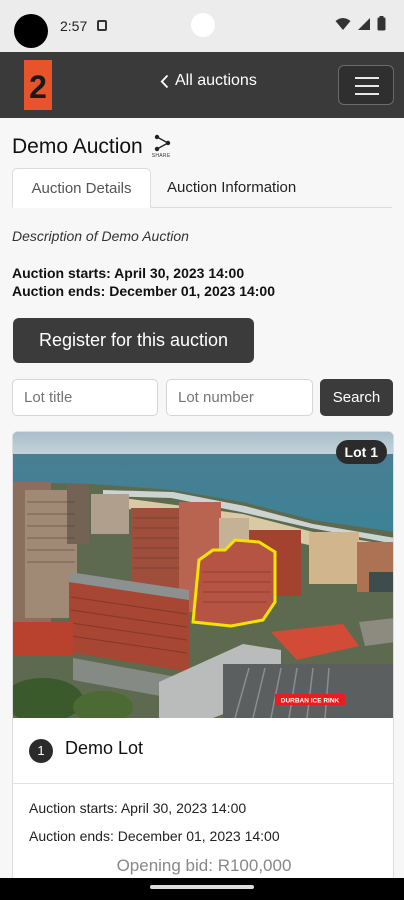 The width and height of the screenshot is (404, 900). Describe the element at coordinates (381, 23) in the screenshot. I see `battery-icon` at that location.